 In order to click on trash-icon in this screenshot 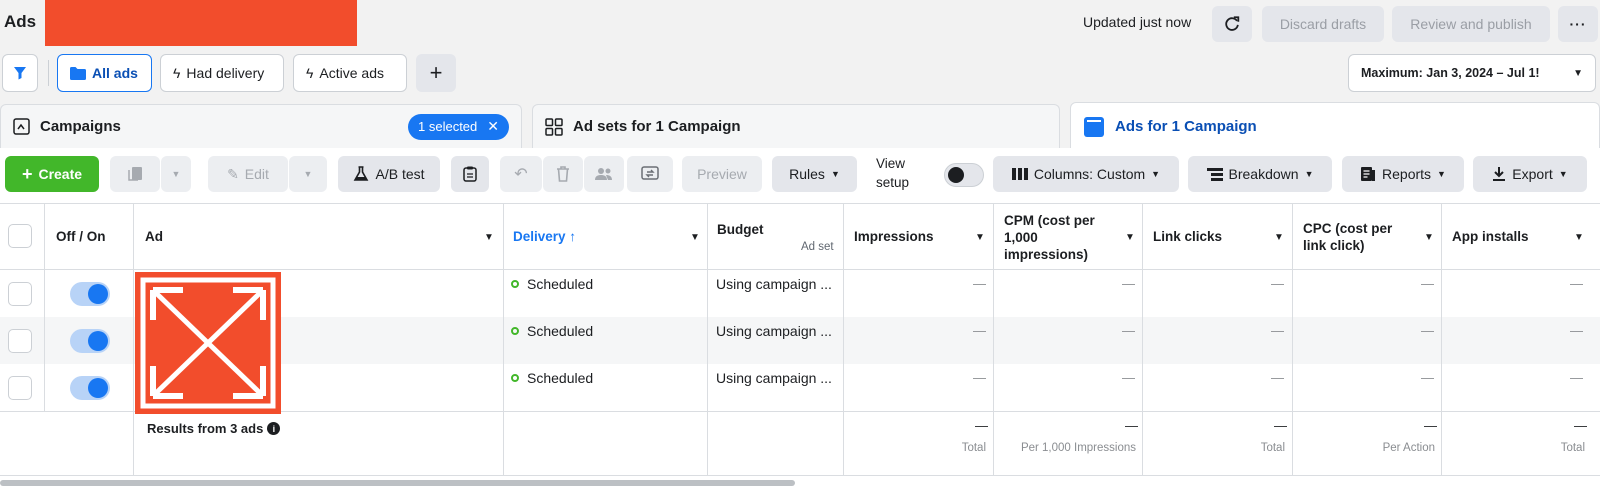, I will do `click(563, 174)`.